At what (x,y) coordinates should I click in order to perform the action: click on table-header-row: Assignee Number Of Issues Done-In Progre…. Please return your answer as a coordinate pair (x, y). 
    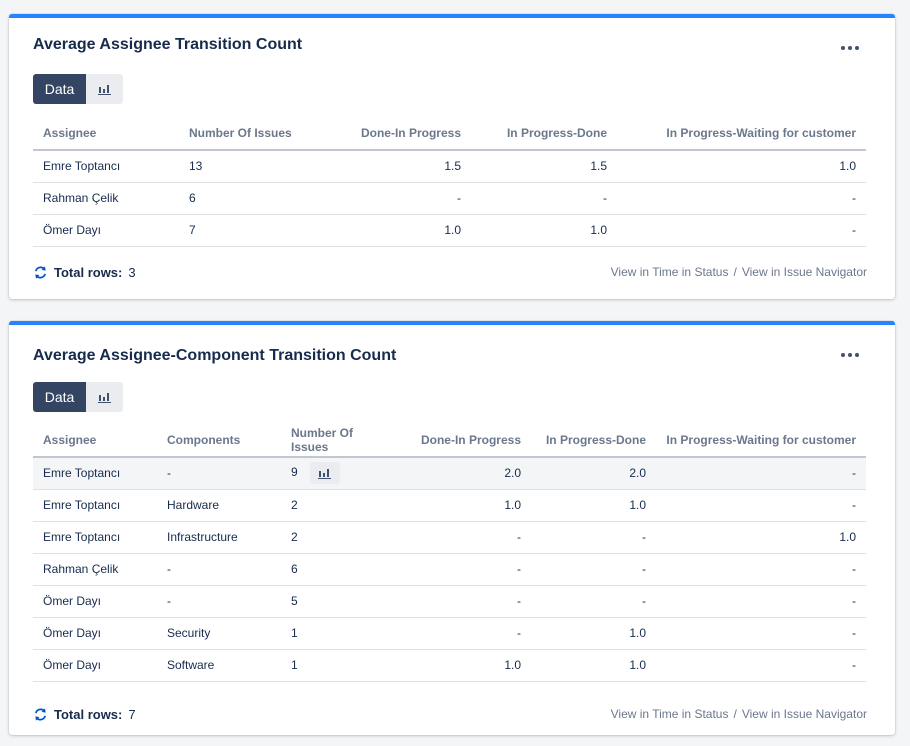
    Looking at the image, I should click on (449, 133).